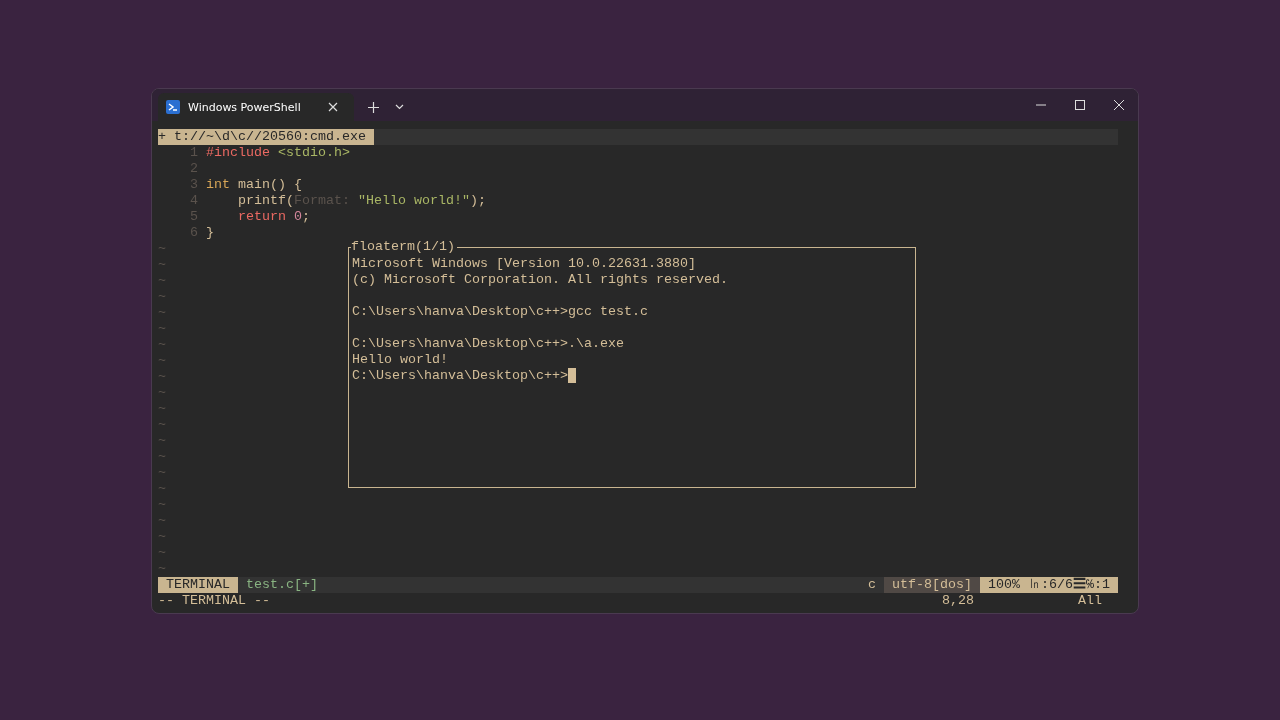 The width and height of the screenshot is (1280, 720). I want to click on code-line: #include <stdio.h>, so click(277, 153).